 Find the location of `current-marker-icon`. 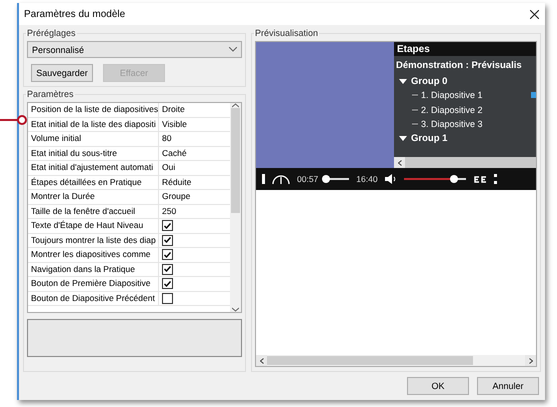

current-marker-icon is located at coordinates (533, 95).